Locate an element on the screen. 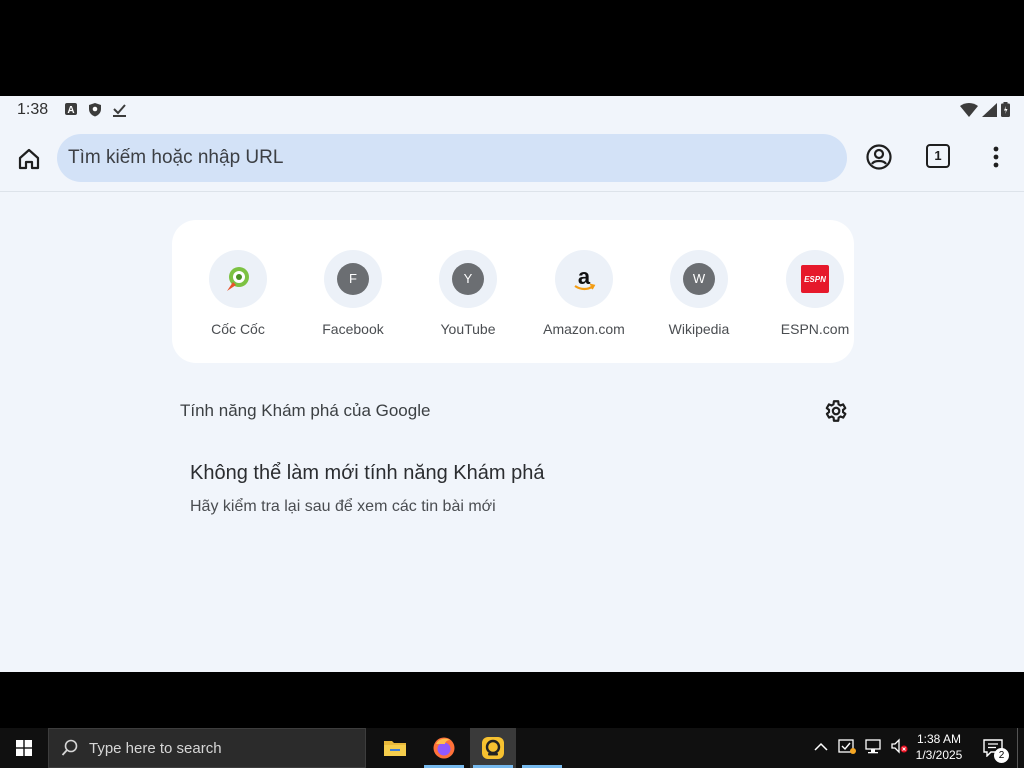  espn-logo-icon: ESPN is located at coordinates (815, 279).